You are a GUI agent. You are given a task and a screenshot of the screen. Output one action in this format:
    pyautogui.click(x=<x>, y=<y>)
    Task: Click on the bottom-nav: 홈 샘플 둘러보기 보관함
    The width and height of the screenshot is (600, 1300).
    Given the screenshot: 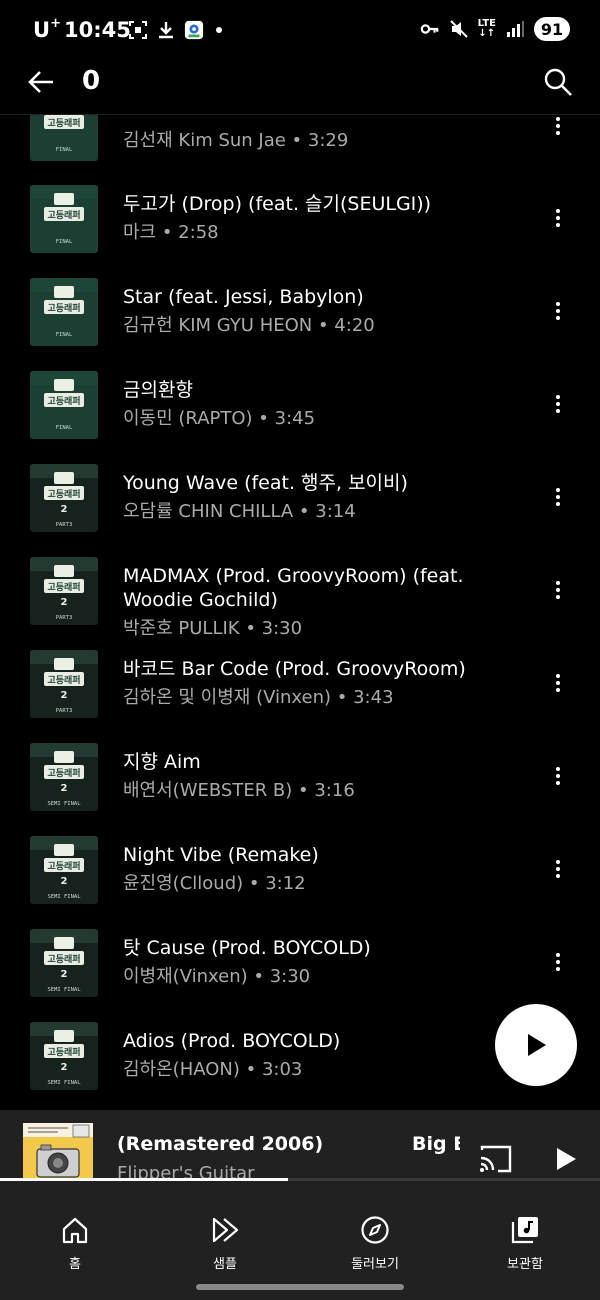 What is the action you would take?
    pyautogui.click(x=300, y=1240)
    